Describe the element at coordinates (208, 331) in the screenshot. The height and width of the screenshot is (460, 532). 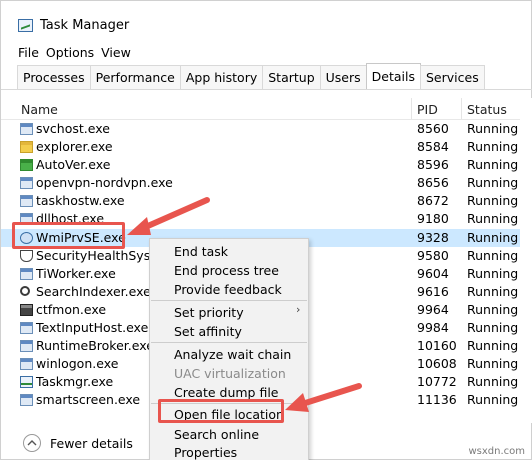
I see `menu-item-set-affinity: Set affinity` at that location.